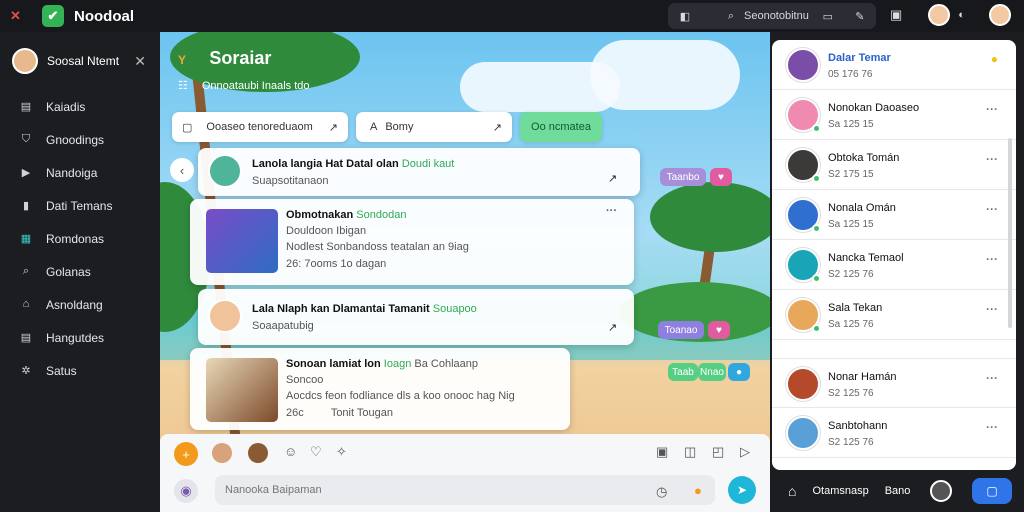 The width and height of the screenshot is (1024, 512). Describe the element at coordinates (731, 16) in the screenshot. I see `search-icon: ⌕` at that location.